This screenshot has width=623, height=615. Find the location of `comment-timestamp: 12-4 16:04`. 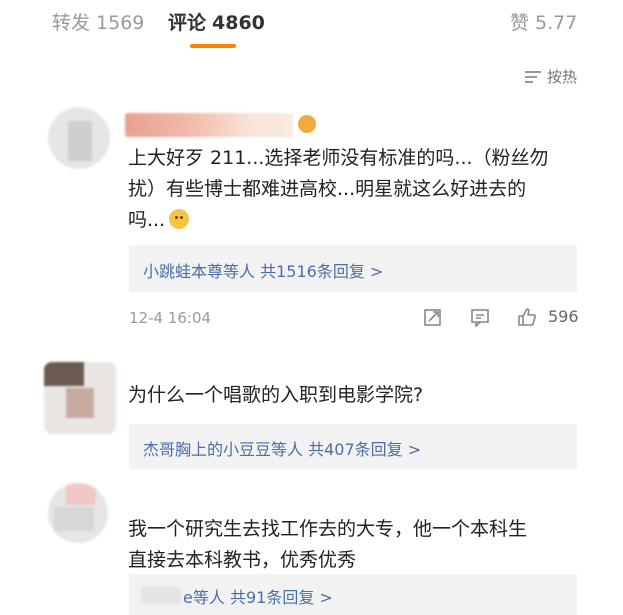

comment-timestamp: 12-4 16:04 is located at coordinates (170, 318).